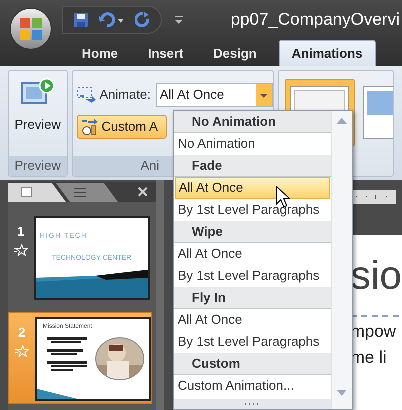 This screenshot has height=410, width=402. What do you see at coordinates (81, 20) in the screenshot?
I see `save-icon` at bounding box center [81, 20].